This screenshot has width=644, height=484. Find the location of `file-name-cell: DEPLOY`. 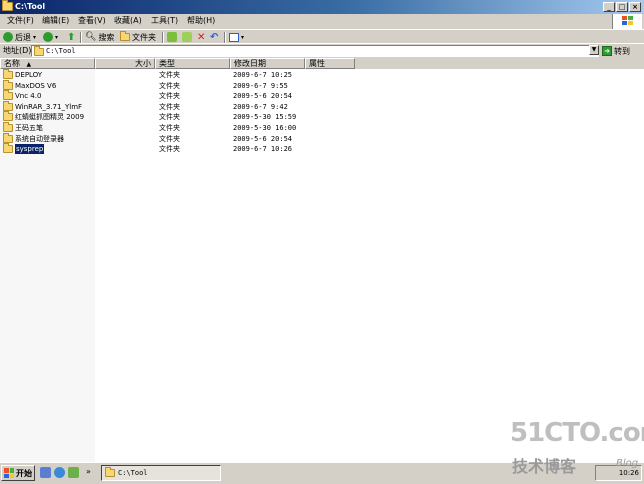

file-name-cell: DEPLOY is located at coordinates (23, 74).